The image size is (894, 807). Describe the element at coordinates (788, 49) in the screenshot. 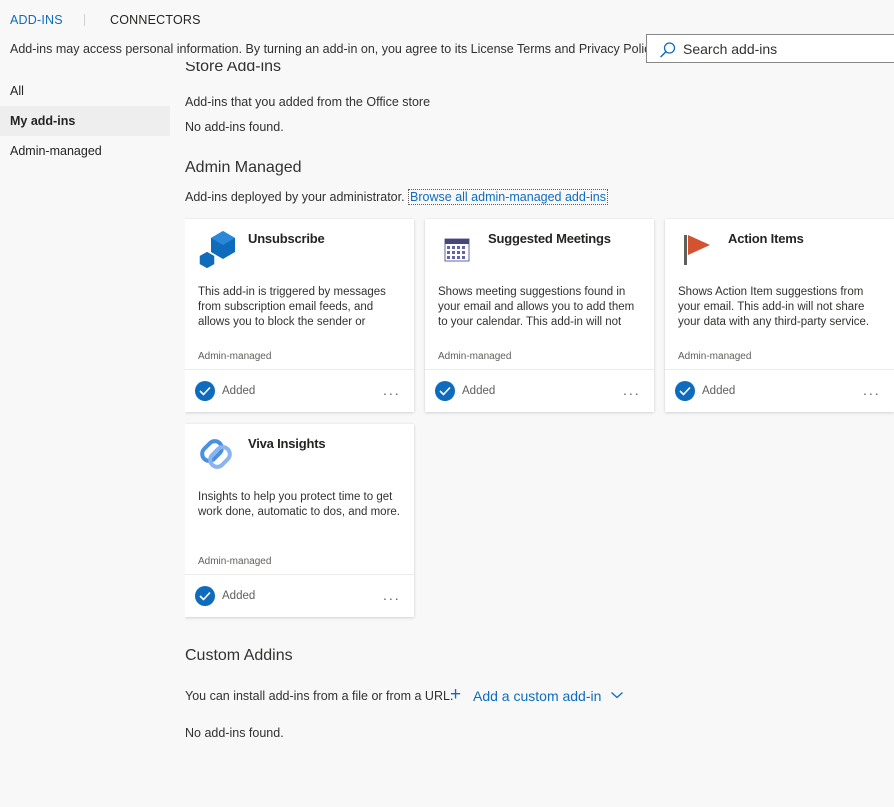

I see `search-input` at that location.